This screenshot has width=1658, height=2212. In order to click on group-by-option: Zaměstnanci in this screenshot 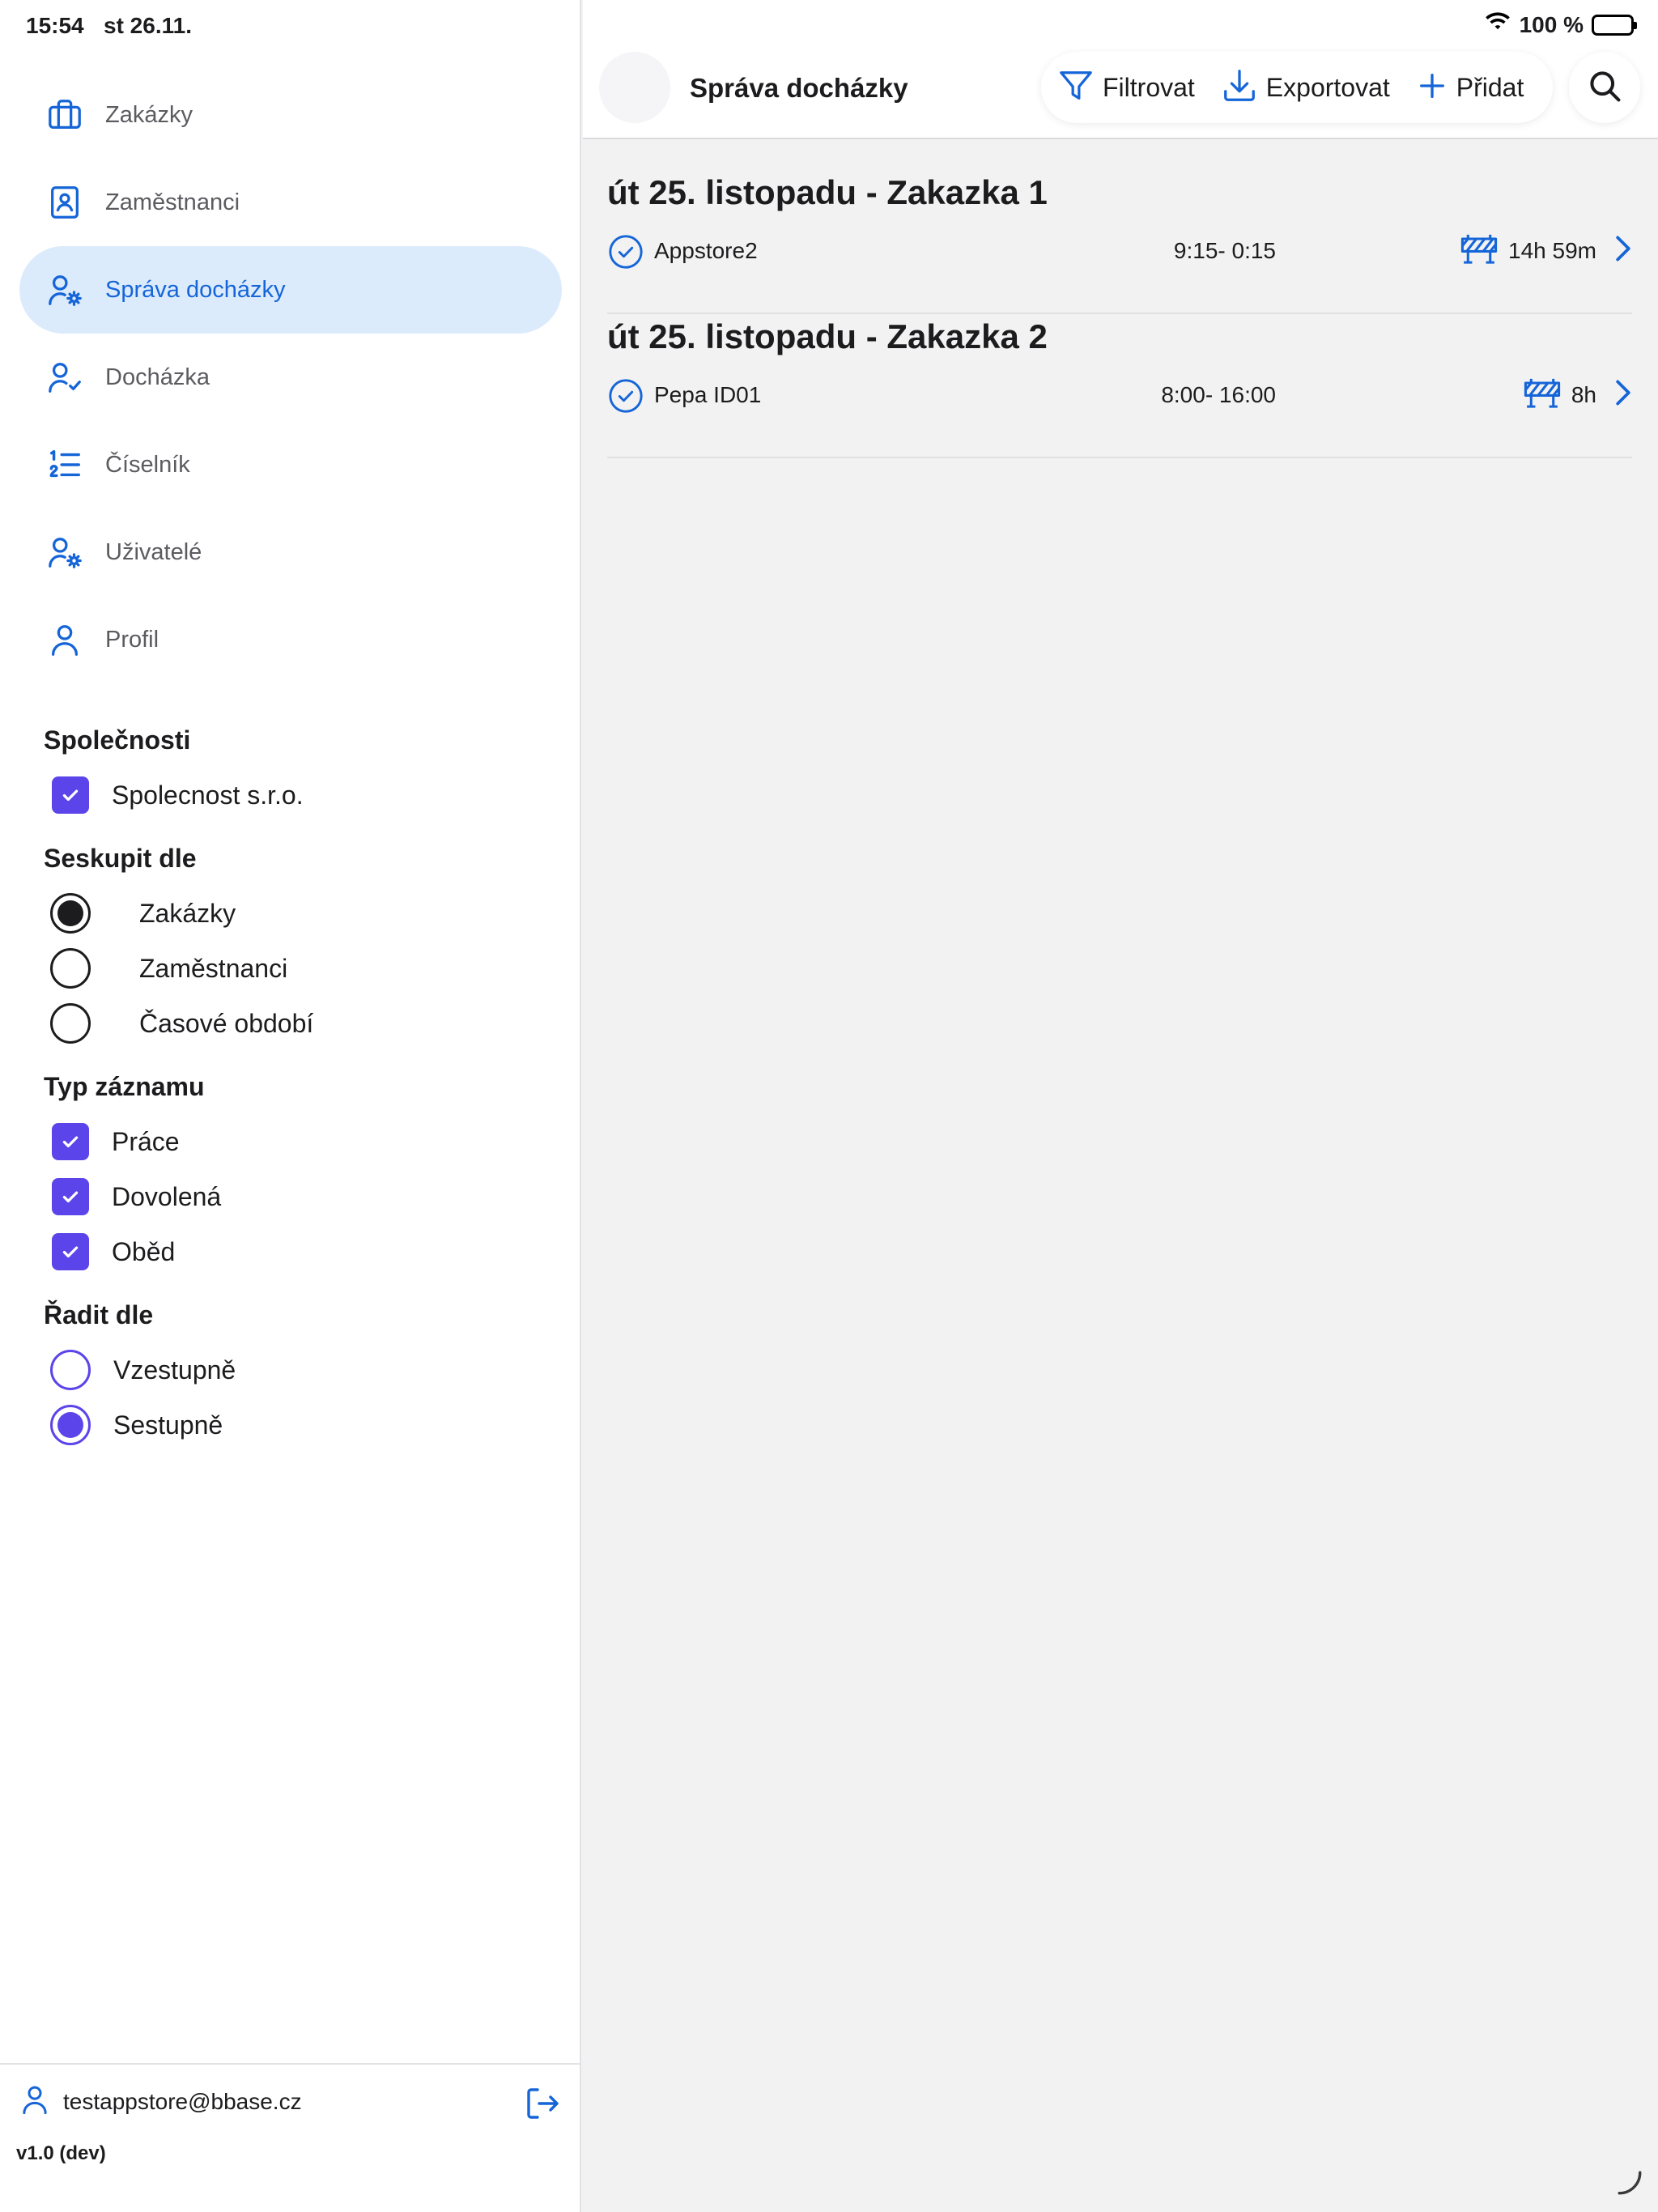, I will do `click(295, 969)`.